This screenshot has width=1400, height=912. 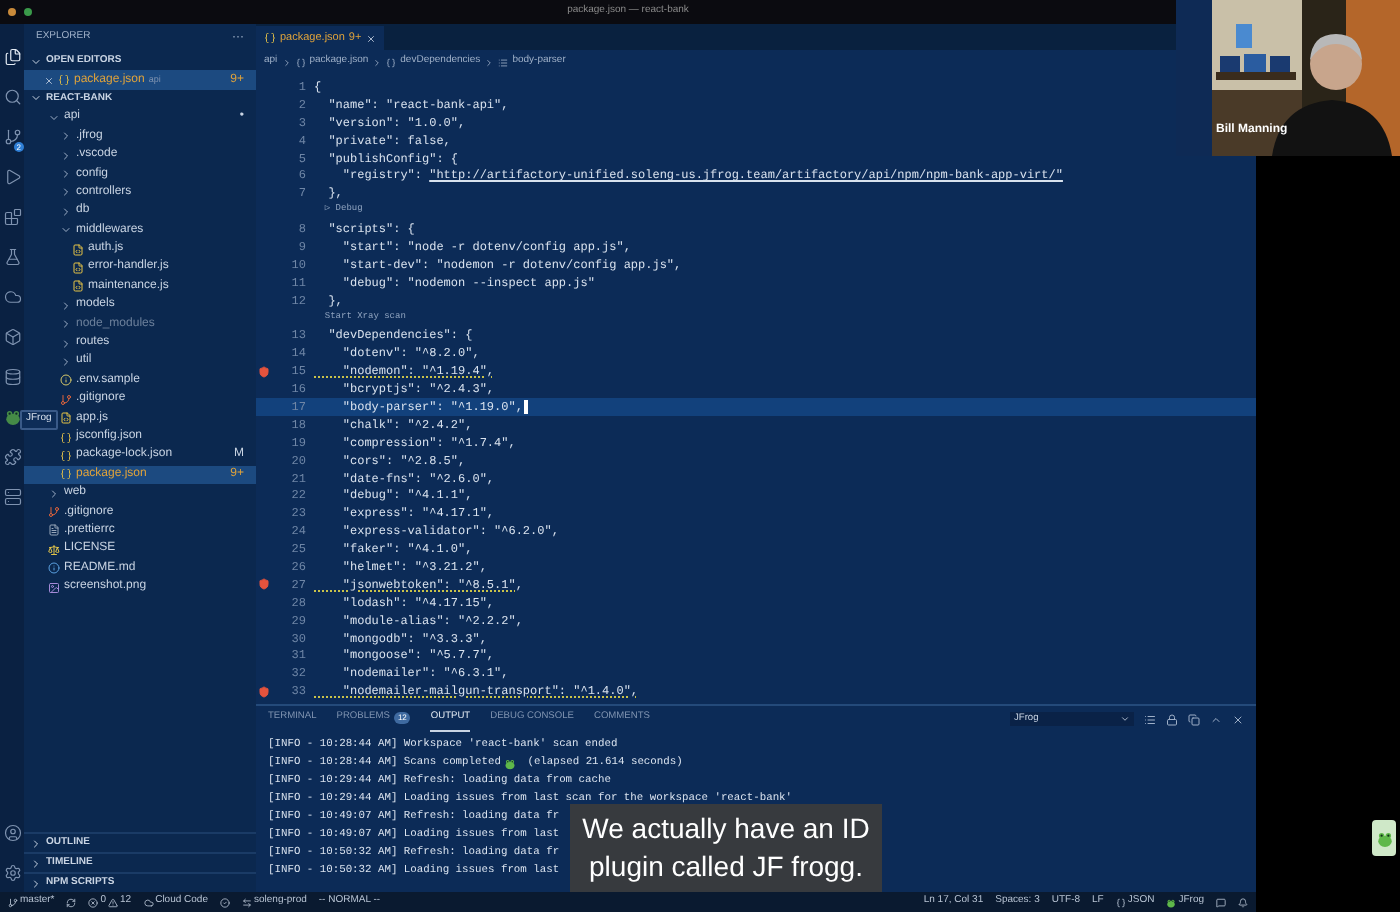 What do you see at coordinates (726, 829) in the screenshot?
I see `subtitle-line: We actually have an ID` at bounding box center [726, 829].